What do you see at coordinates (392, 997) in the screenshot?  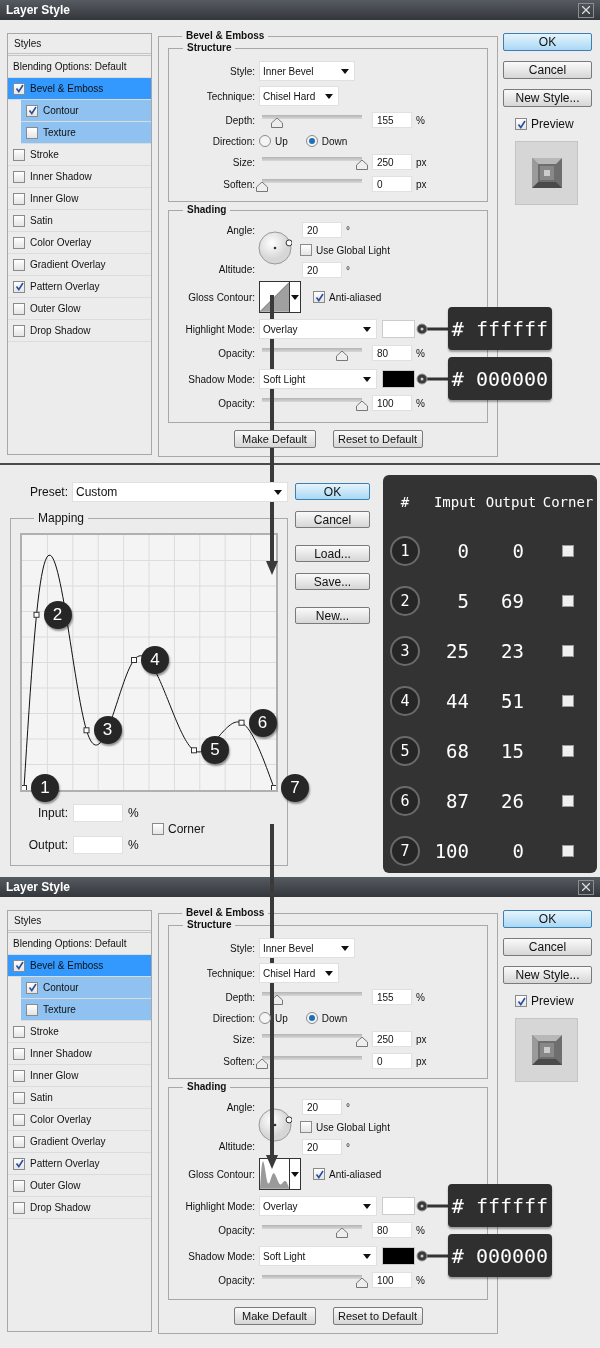 I see `number-field: 155` at bounding box center [392, 997].